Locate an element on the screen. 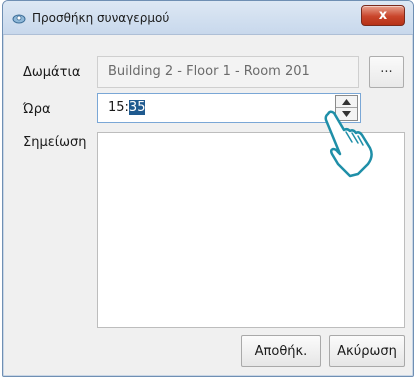 The height and width of the screenshot is (379, 416). browse-room-button: ··· is located at coordinates (386, 72).